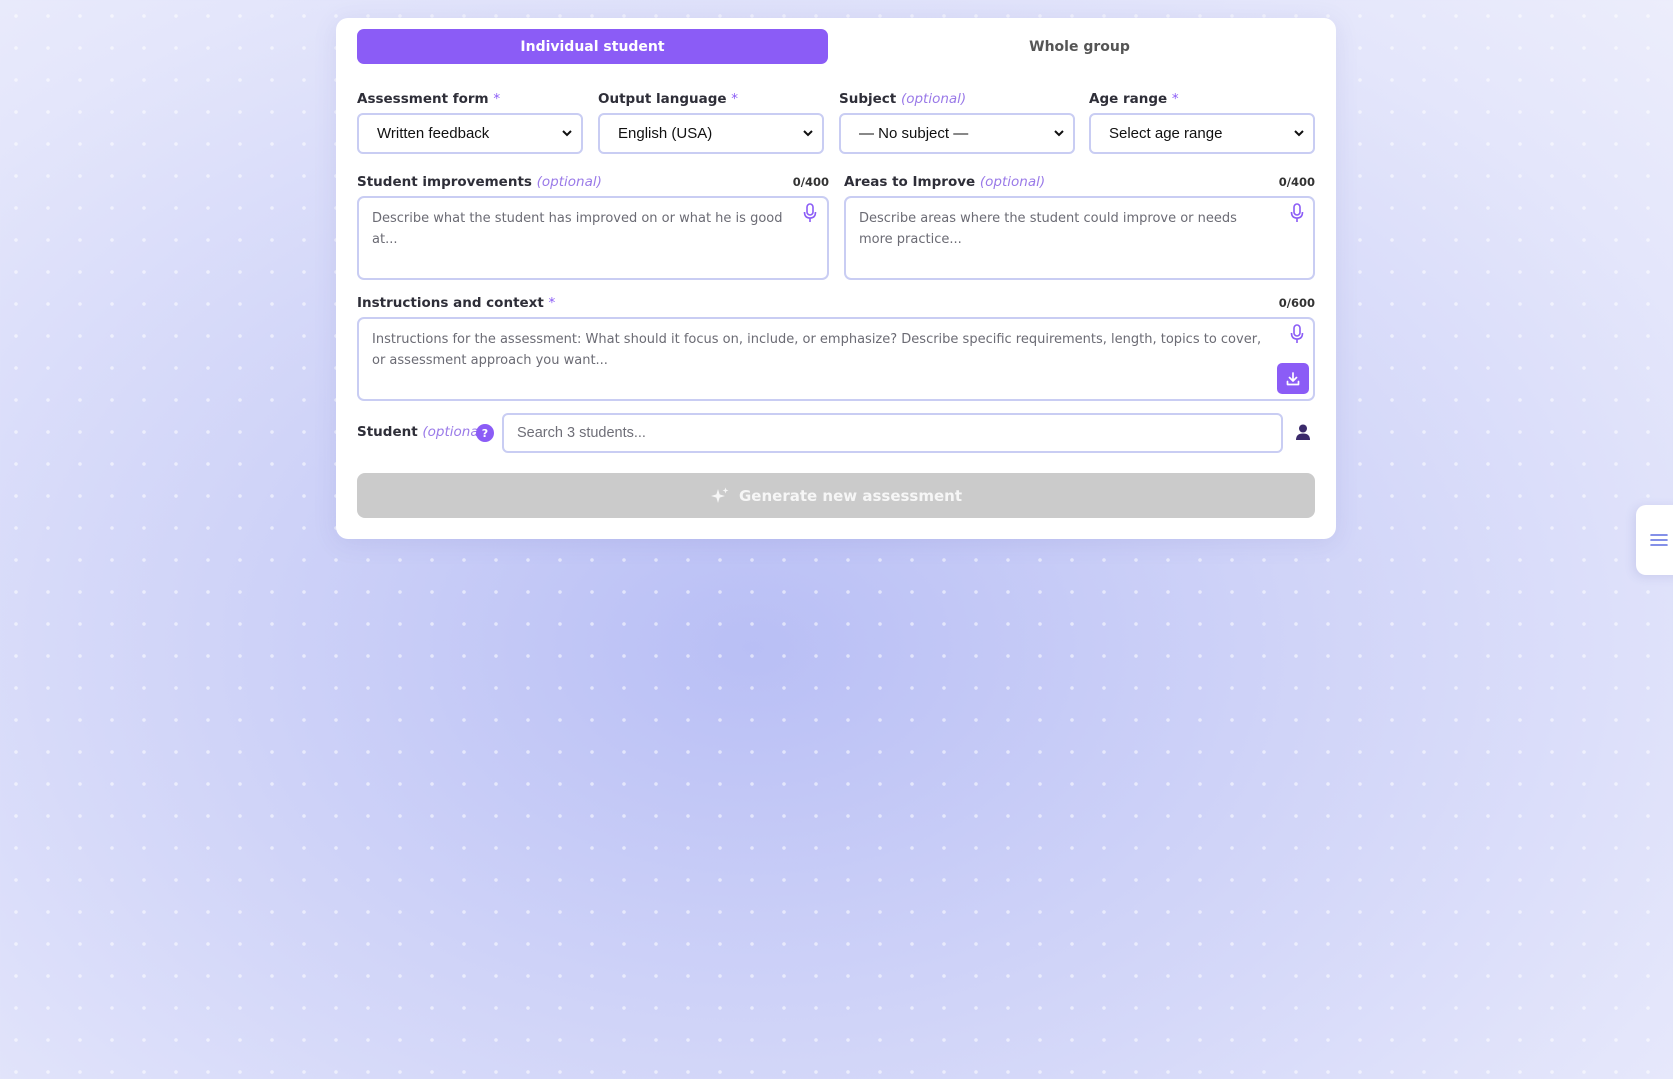 The image size is (1673, 1079). I want to click on age-range-select: Select age range, so click(1202, 133).